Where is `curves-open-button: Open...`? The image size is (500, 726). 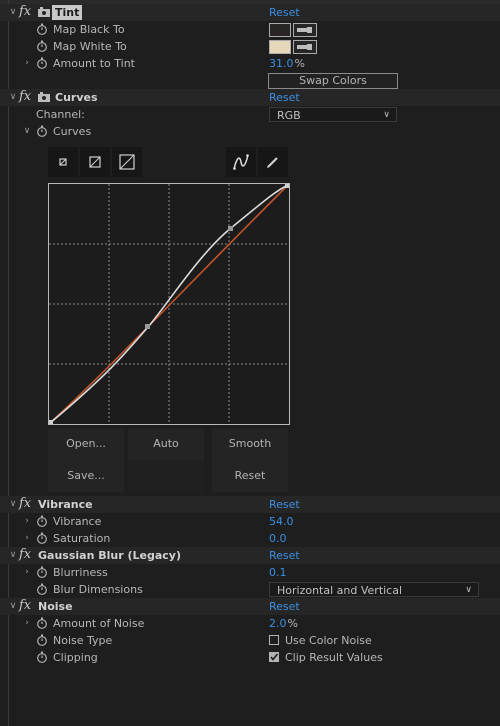 curves-open-button: Open... is located at coordinates (86, 444).